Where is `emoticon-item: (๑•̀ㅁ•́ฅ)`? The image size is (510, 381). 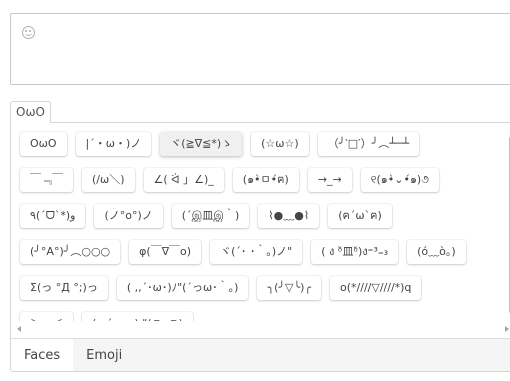
emoticon-item: (๑•̀ㅁ•́ฅ) is located at coordinates (265, 180).